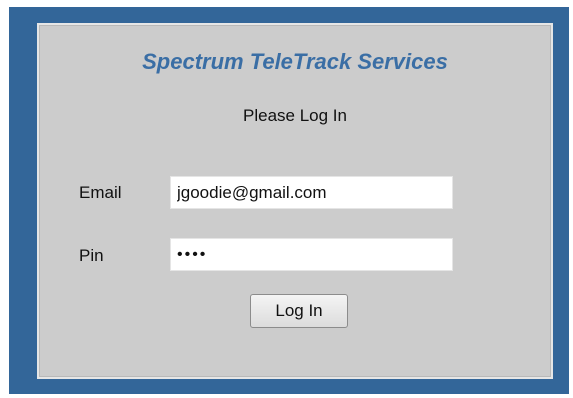 Image resolution: width=573 pixels, height=398 pixels. I want to click on login-button: Log In, so click(299, 311).